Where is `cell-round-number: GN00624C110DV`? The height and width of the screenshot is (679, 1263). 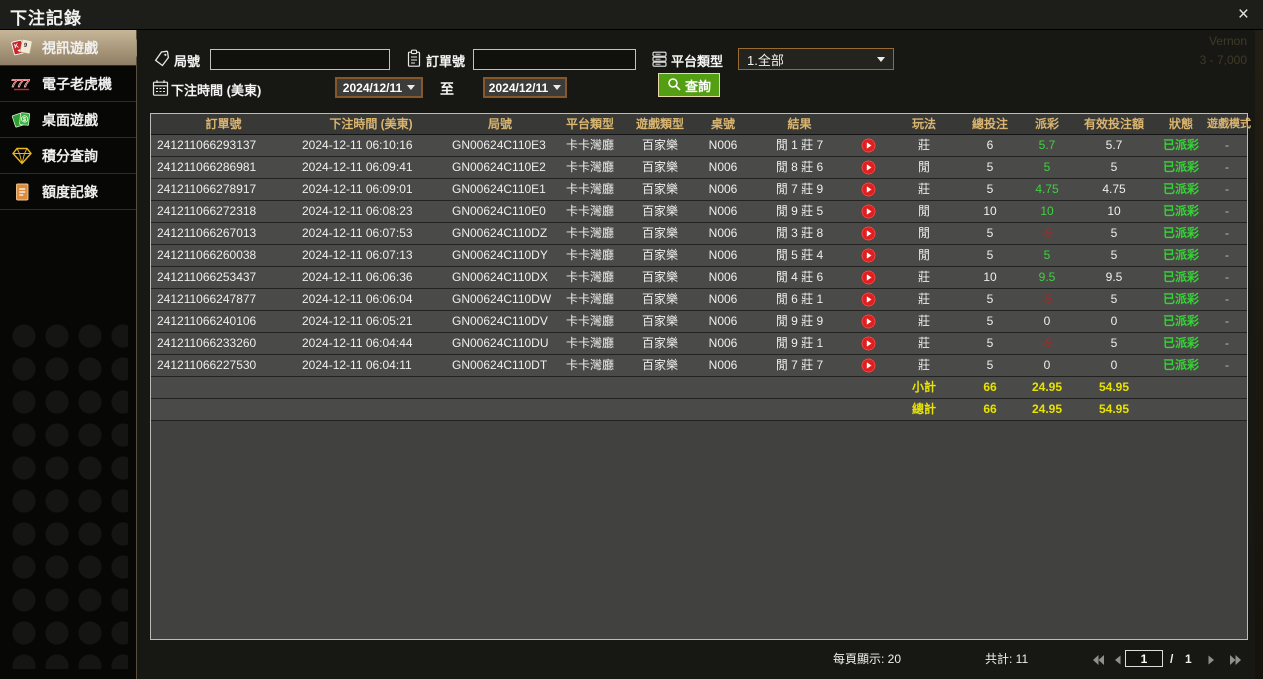 cell-round-number: GN00624C110DV is located at coordinates (500, 321).